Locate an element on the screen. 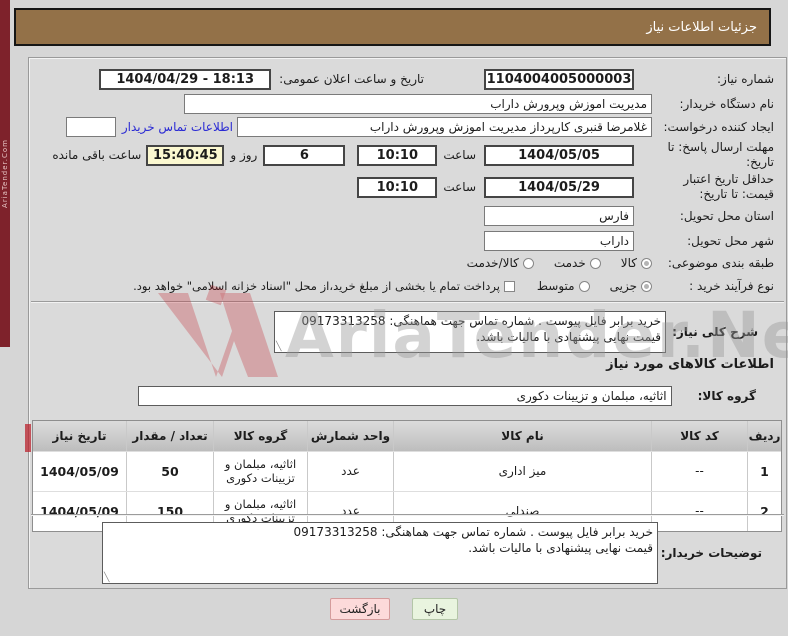  category-radio-goods is located at coordinates (646, 263).